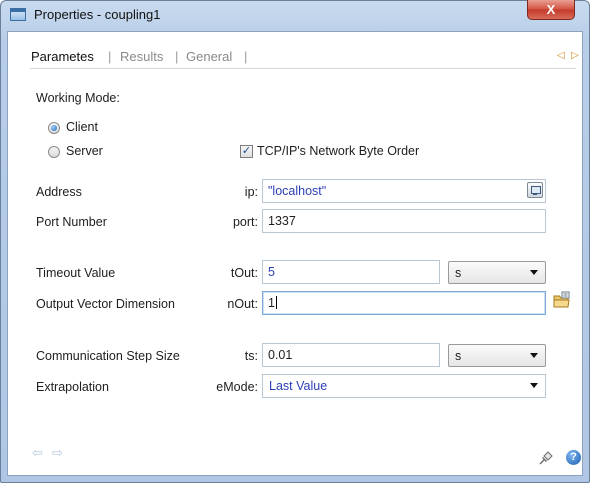 The width and height of the screenshot is (590, 483). What do you see at coordinates (57, 453) in the screenshot?
I see `forward-arrow-icon: ⇨` at bounding box center [57, 453].